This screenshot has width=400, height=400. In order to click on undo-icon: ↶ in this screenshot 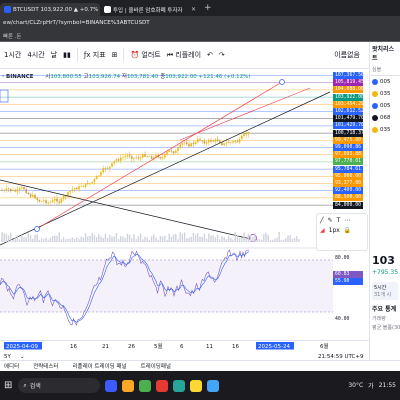, I will do `click(210, 55)`.